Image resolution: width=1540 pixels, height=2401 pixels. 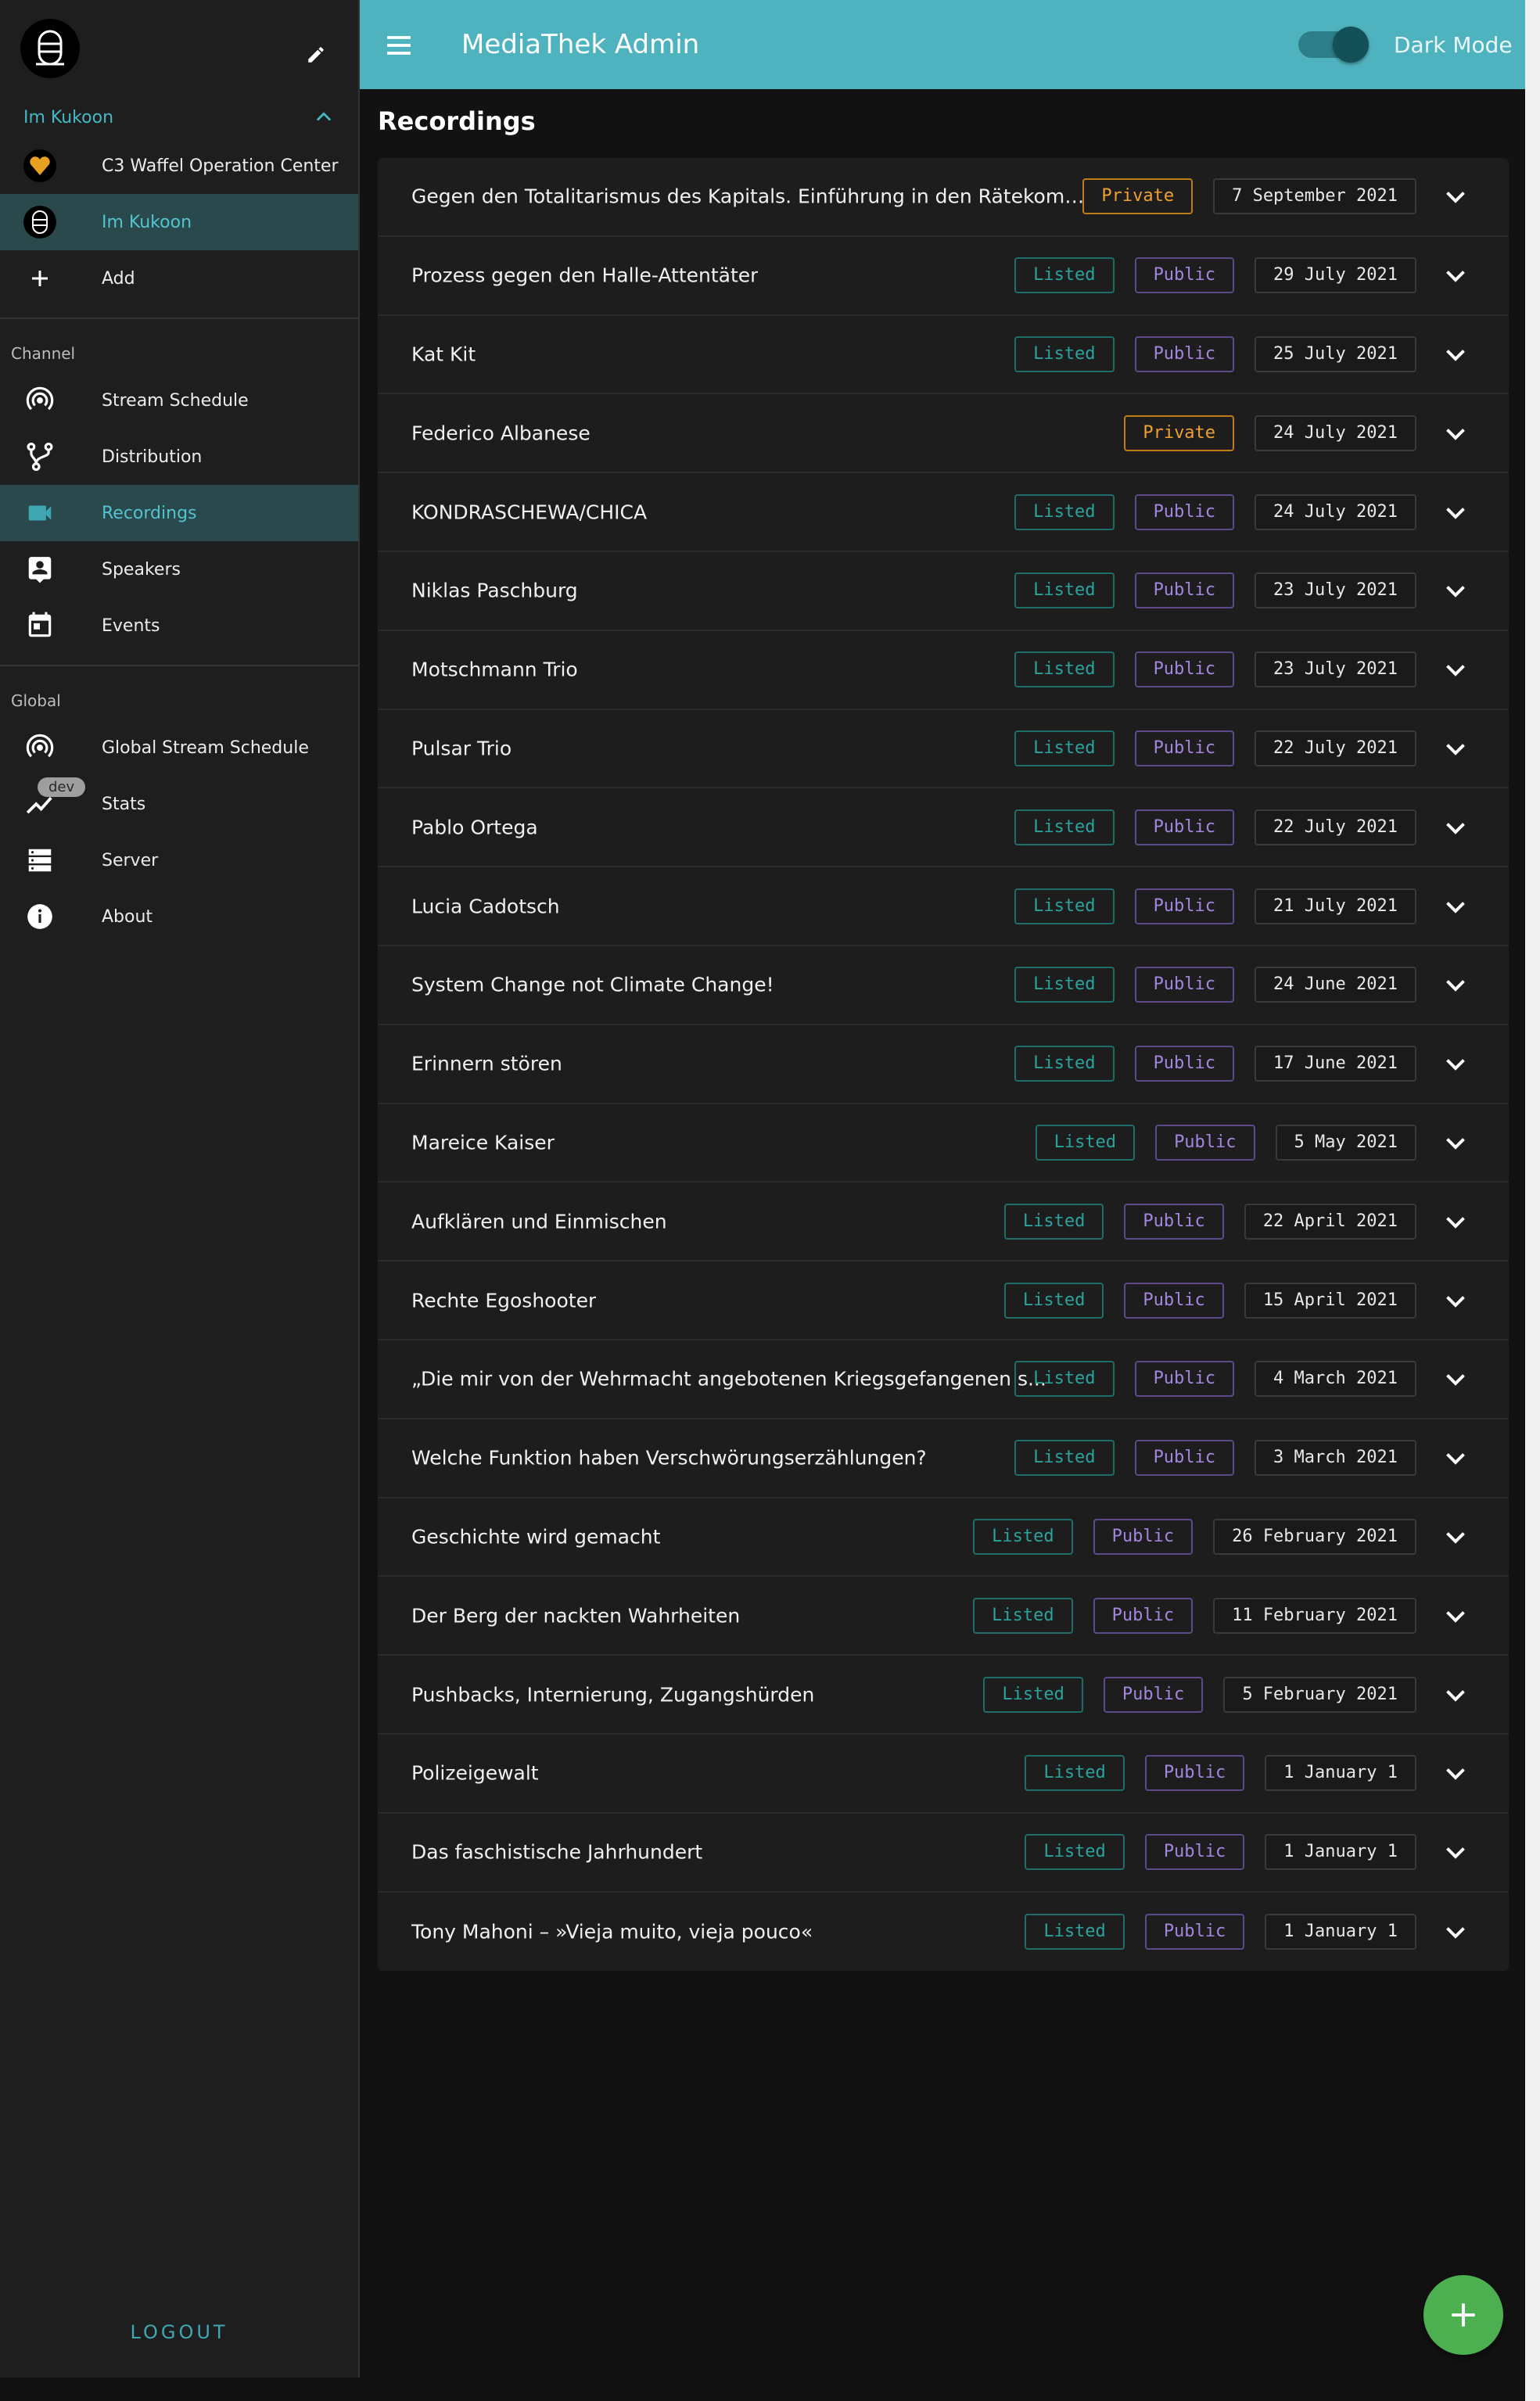 What do you see at coordinates (179, 626) in the screenshot?
I see `sidebar-item-events: Events` at bounding box center [179, 626].